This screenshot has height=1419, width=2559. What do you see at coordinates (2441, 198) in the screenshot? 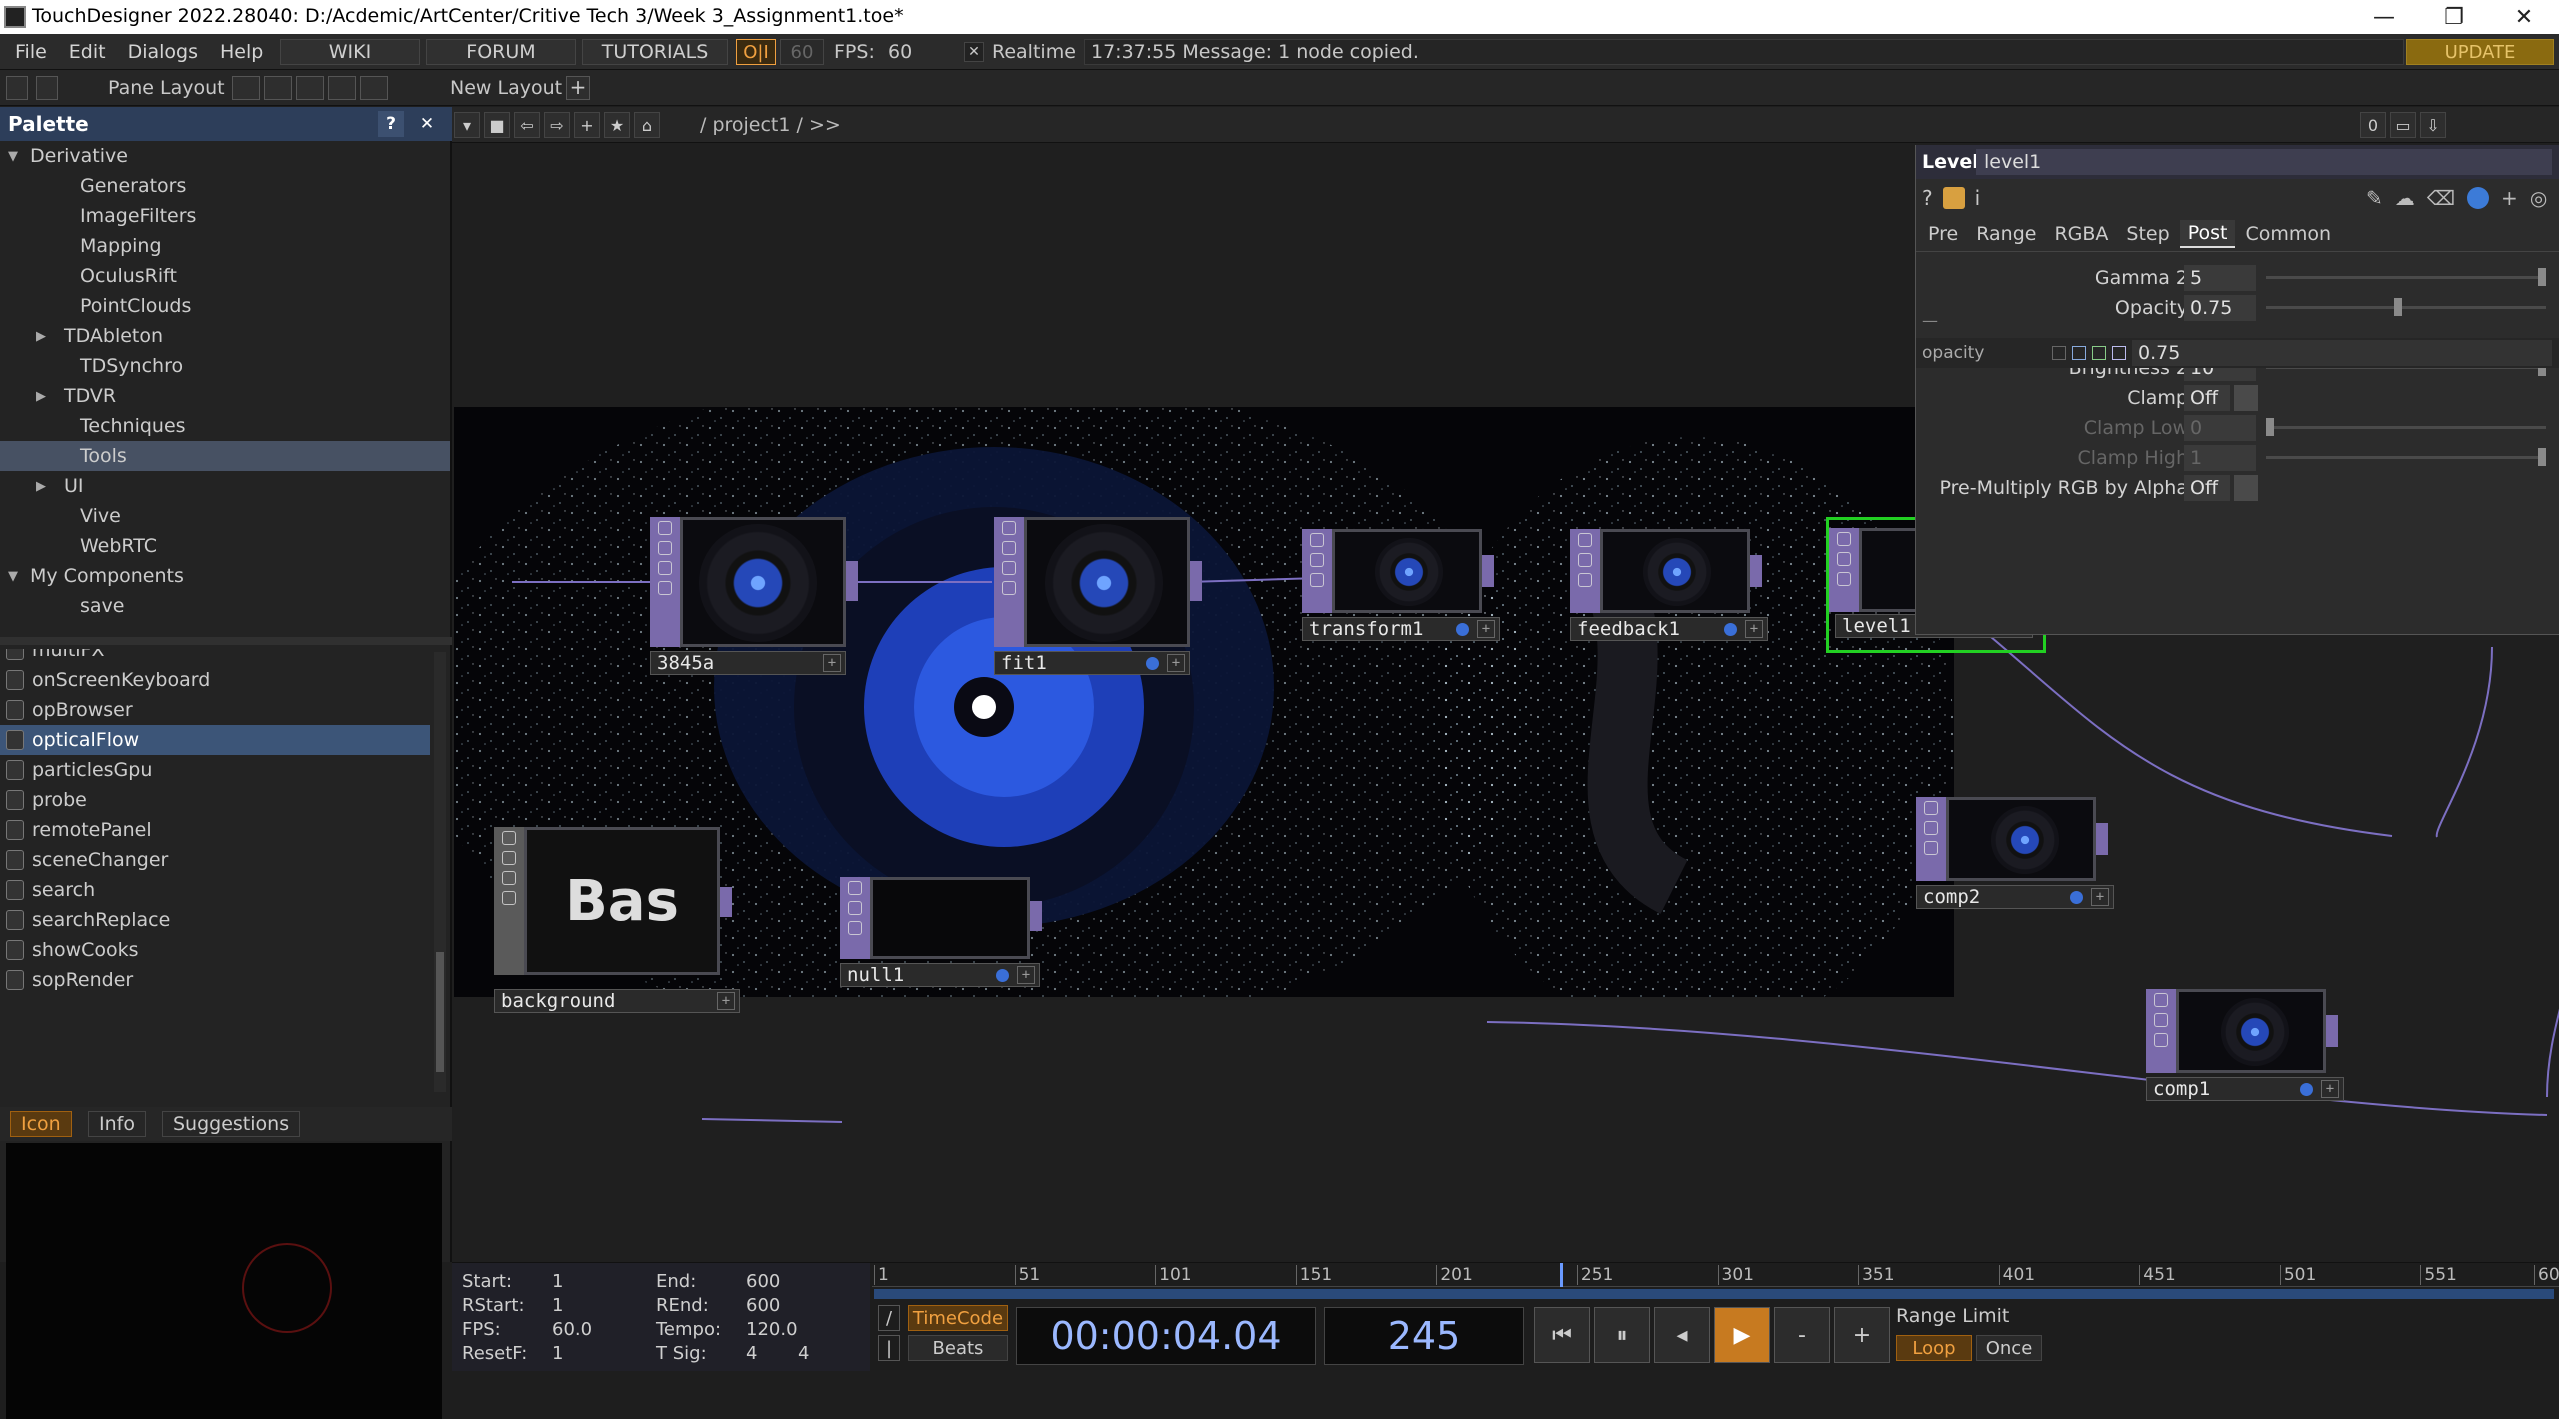
I see `clear-icon: ⌫` at bounding box center [2441, 198].